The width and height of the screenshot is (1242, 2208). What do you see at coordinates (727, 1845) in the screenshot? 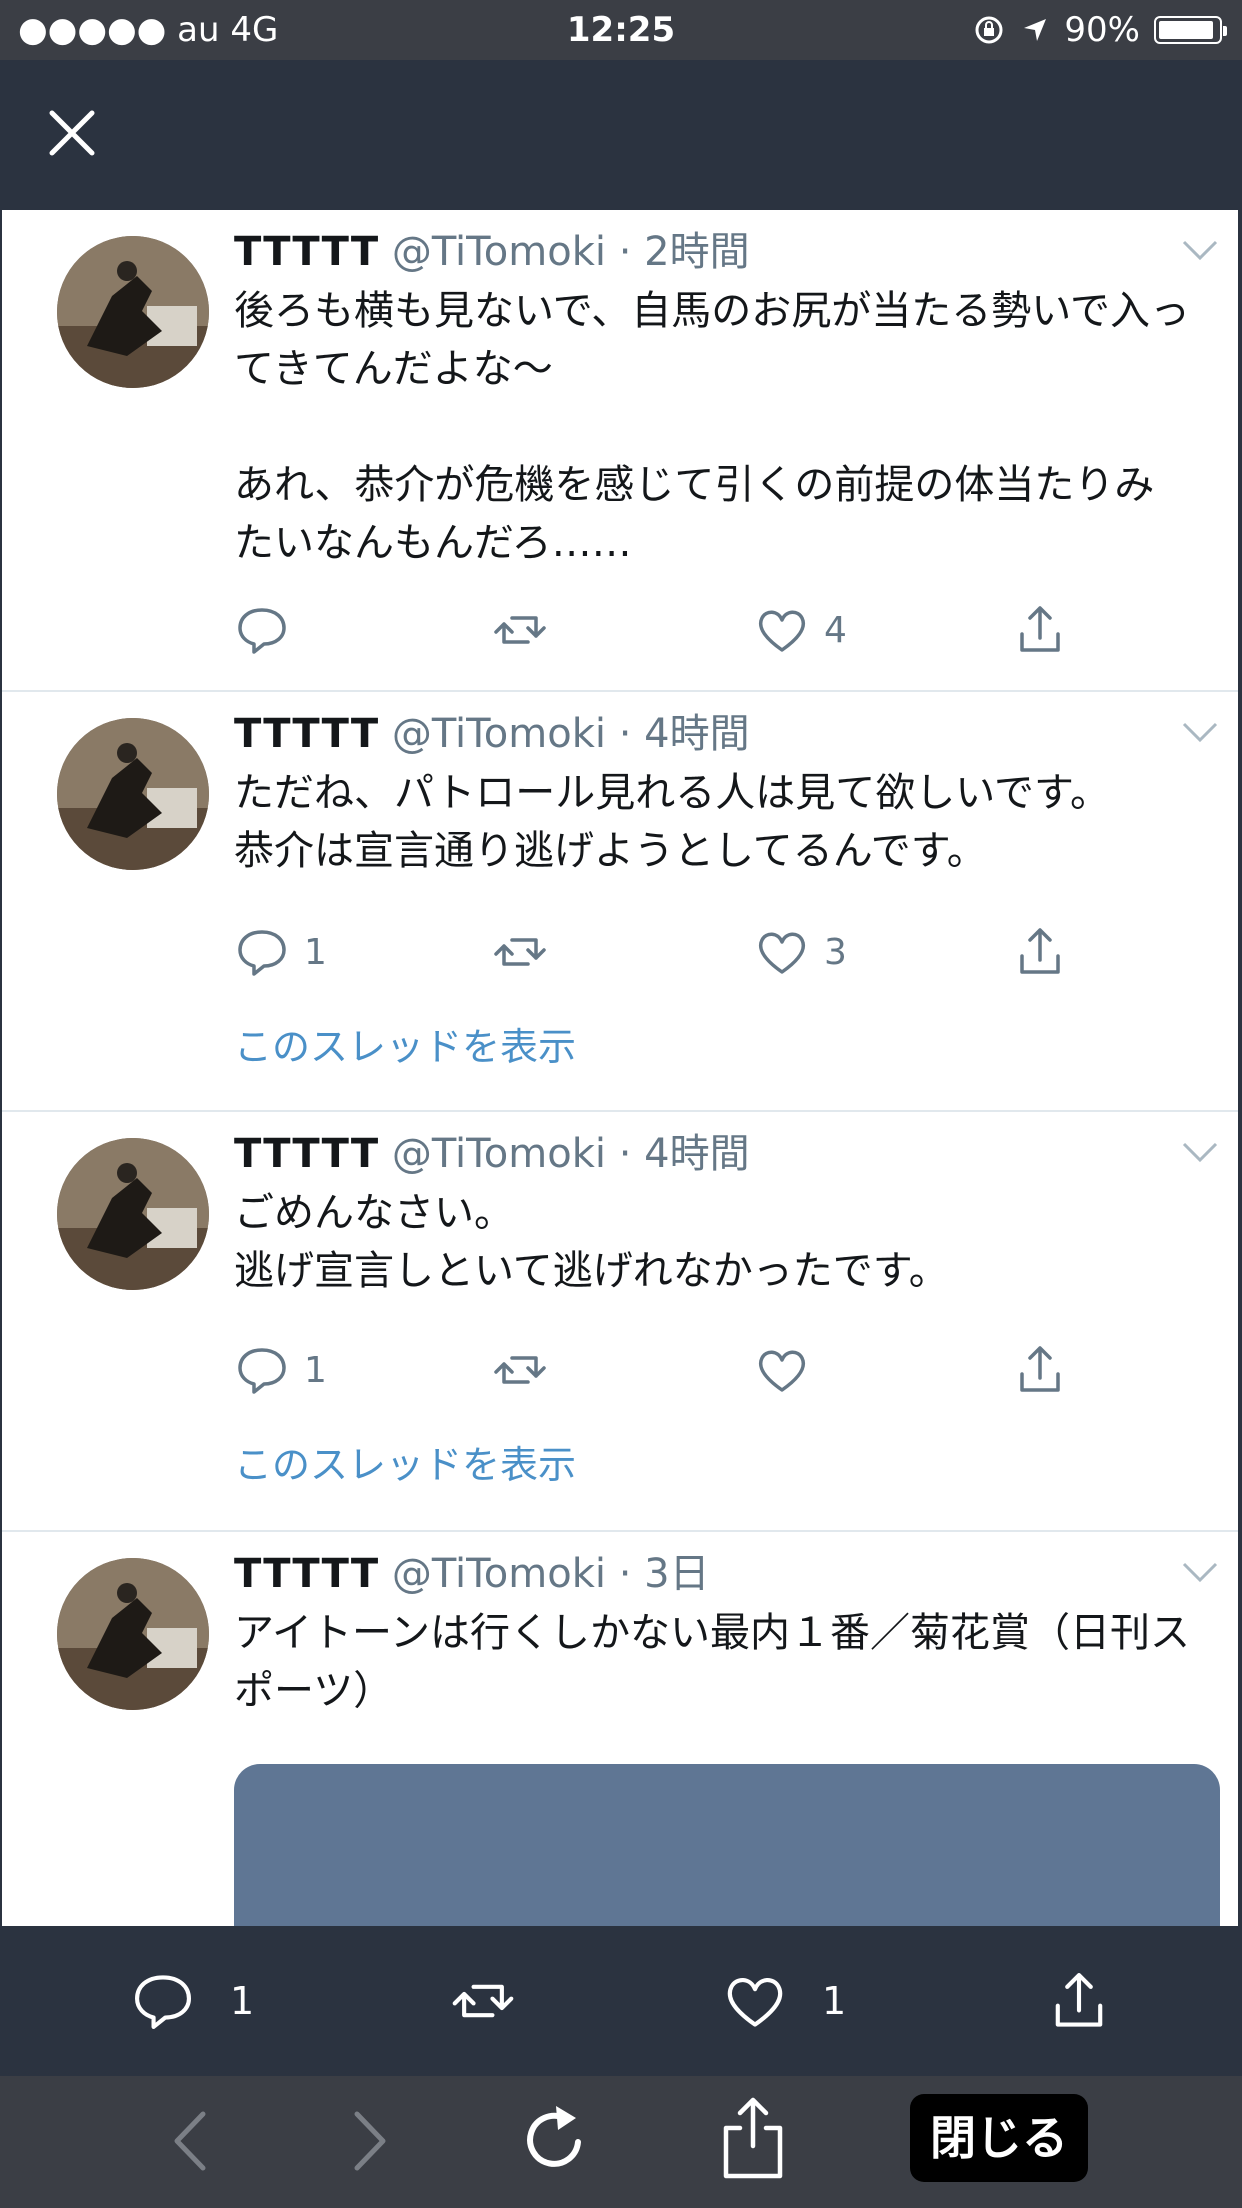
I see `link-card-image` at bounding box center [727, 1845].